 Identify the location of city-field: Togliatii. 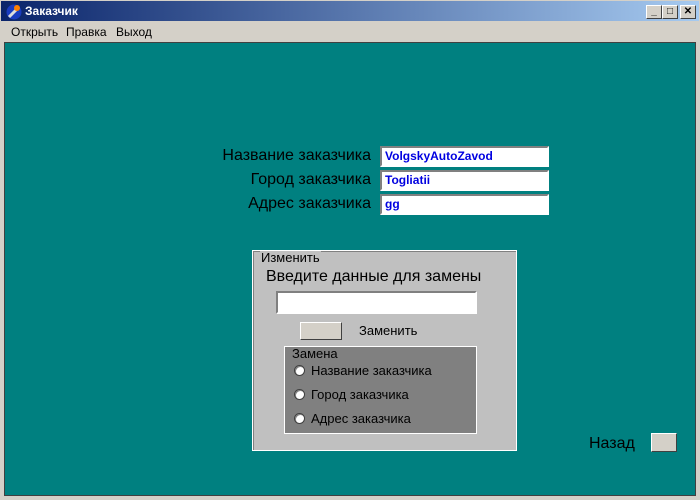
(464, 180).